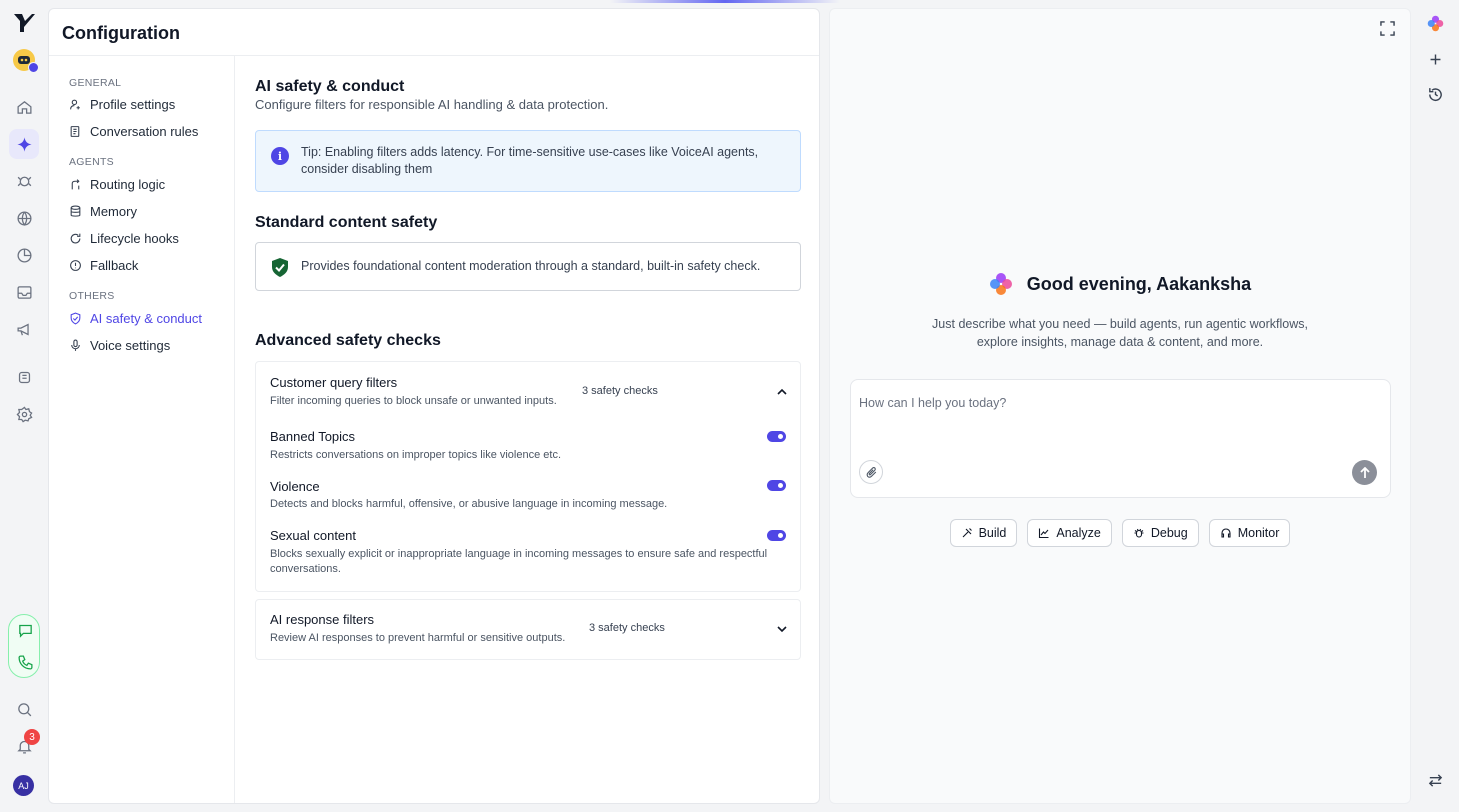  What do you see at coordinates (133, 131) in the screenshot?
I see `sidebar-item-conversation-rules: Conversation rules` at bounding box center [133, 131].